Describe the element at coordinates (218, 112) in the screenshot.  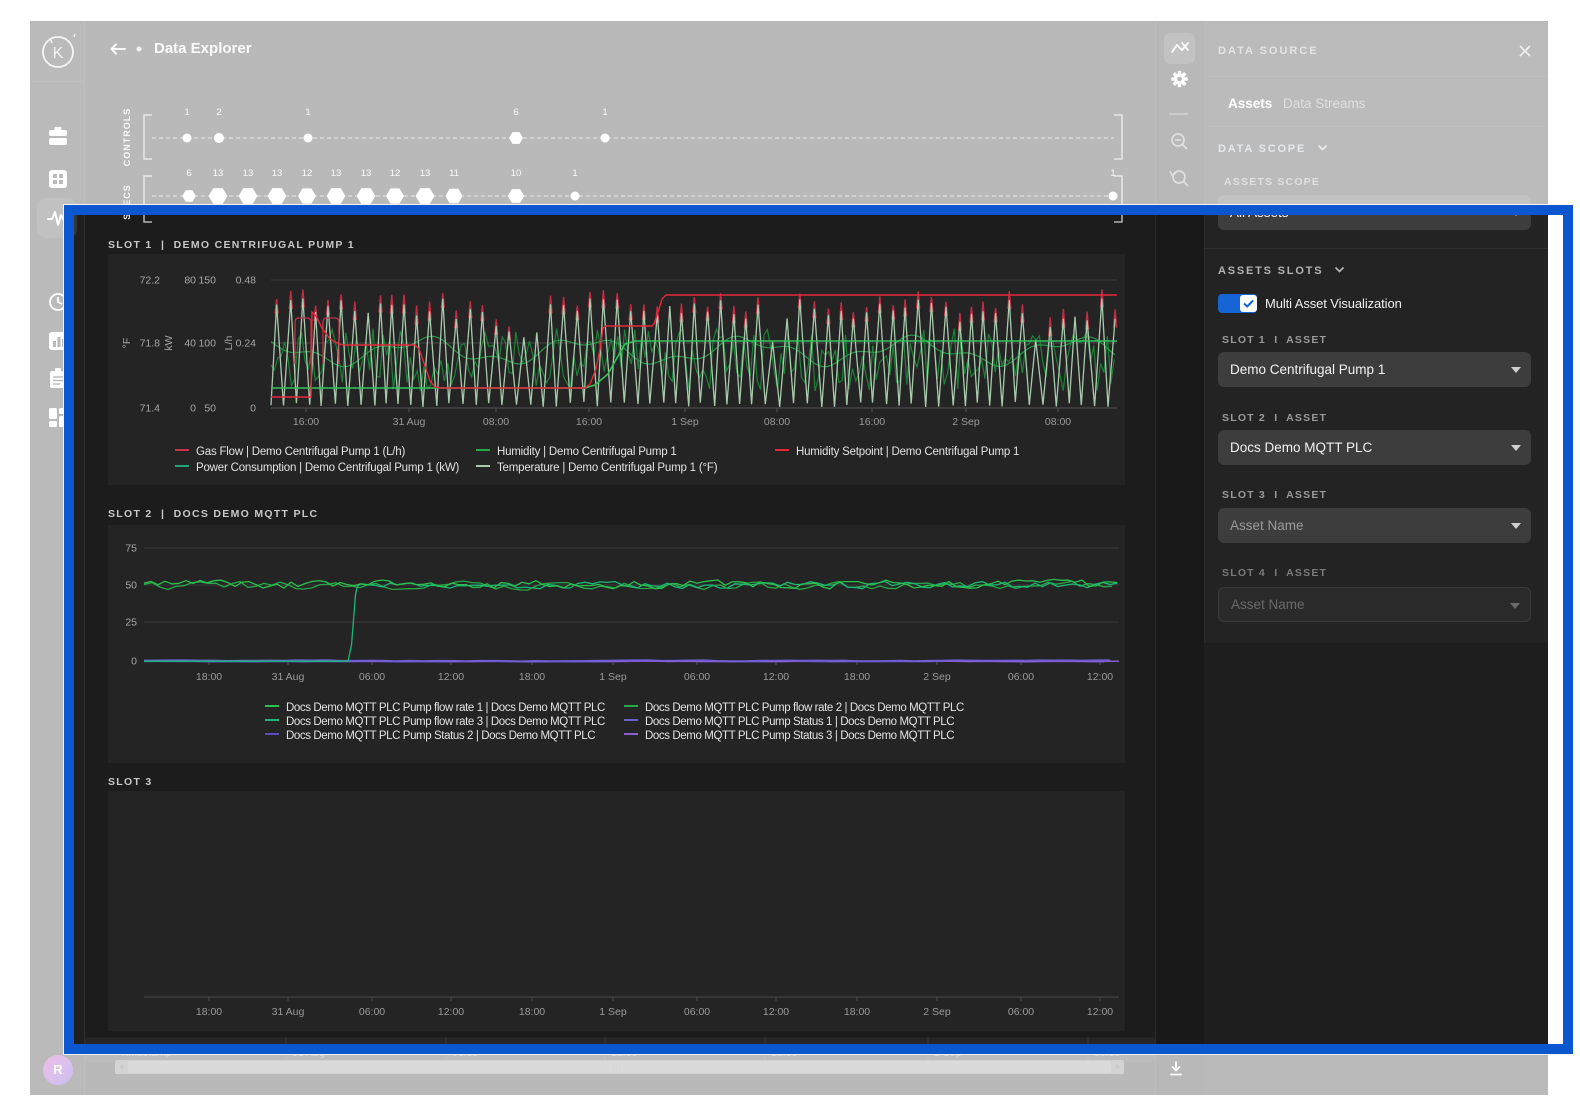
I see `svg-text: 2` at that location.